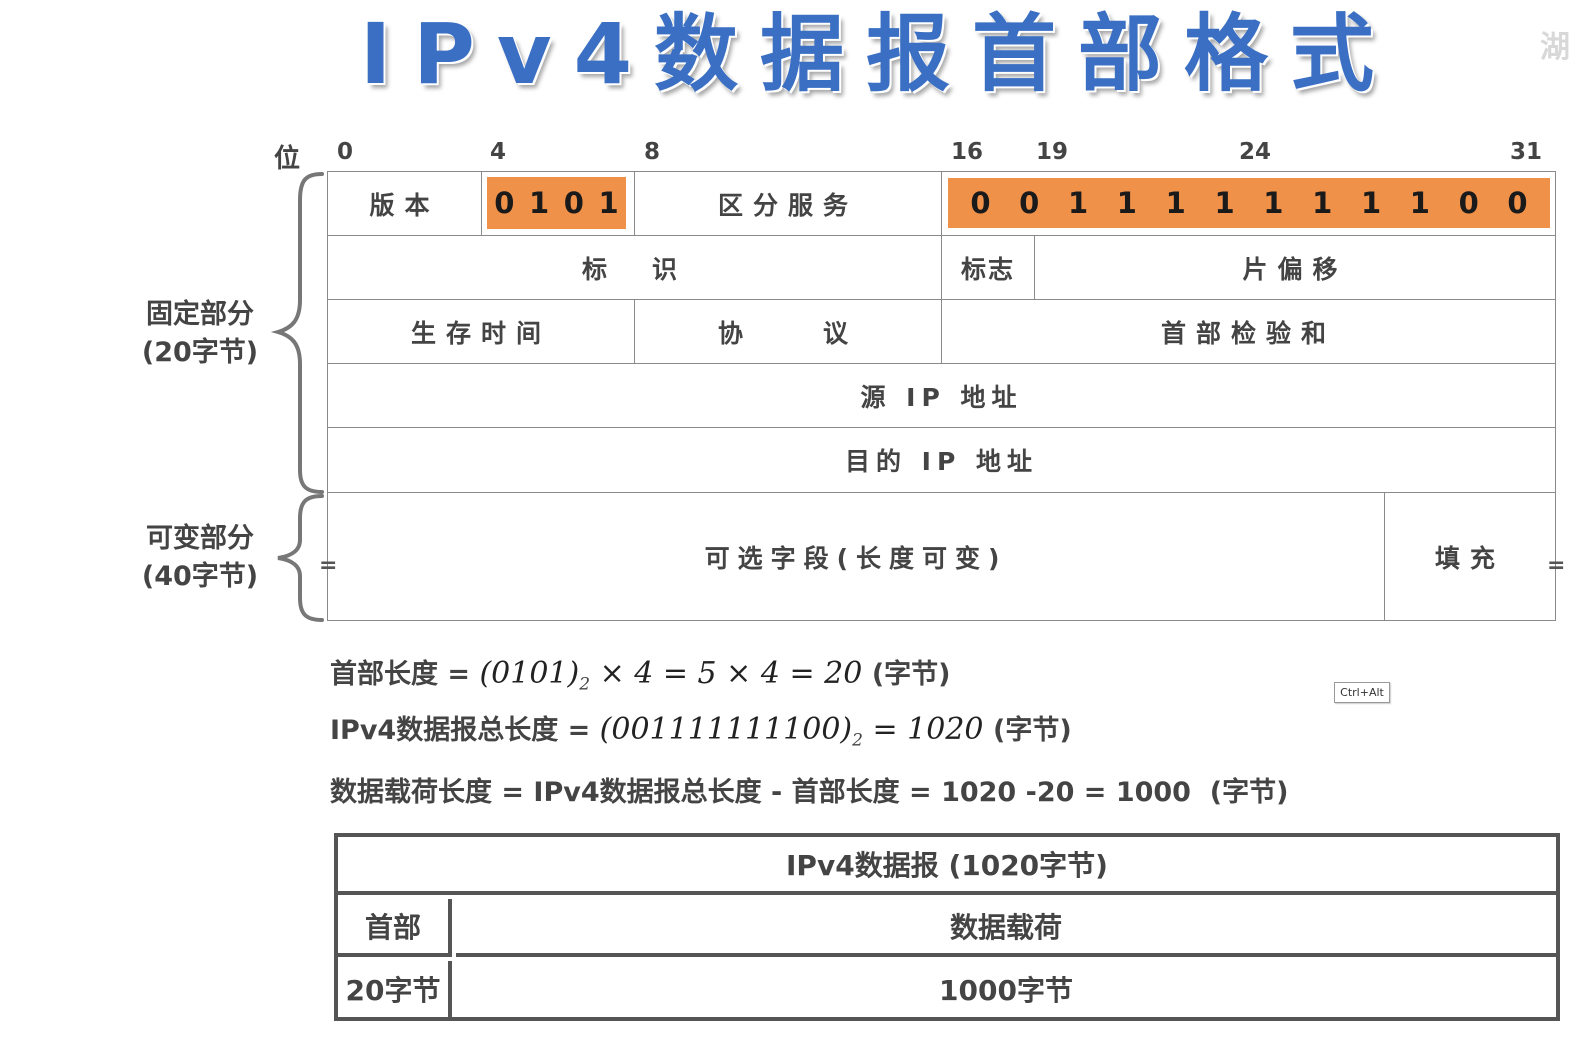 The image size is (1589, 1062). I want to click on total-length-bits: 0 0 1 1 1 1 1 1 1 1 0 0, so click(1249, 203).